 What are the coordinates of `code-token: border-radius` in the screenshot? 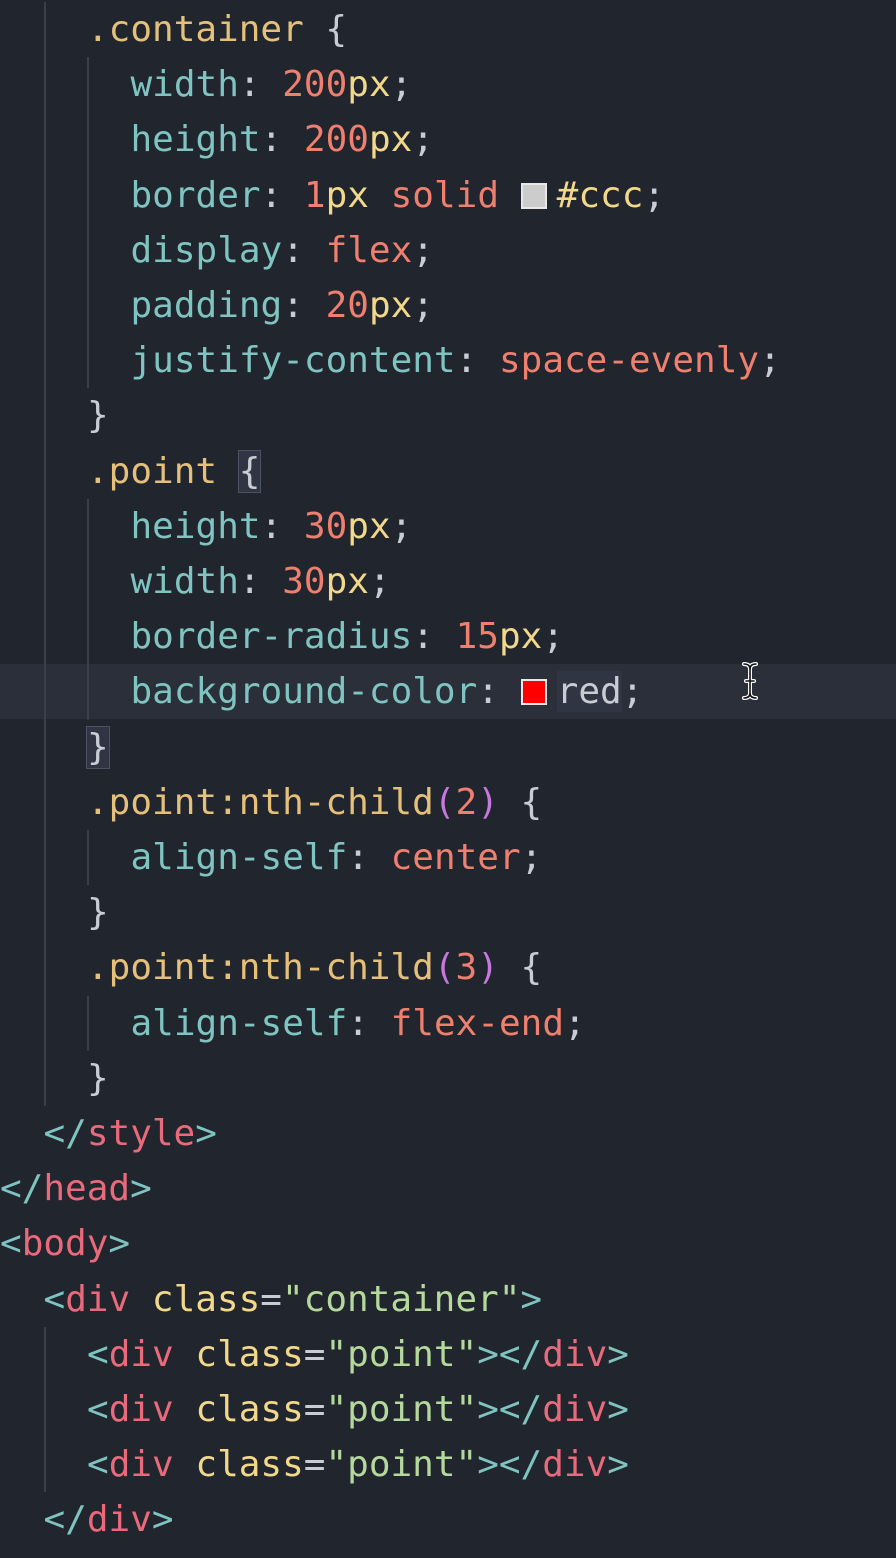 It's located at (271, 637).